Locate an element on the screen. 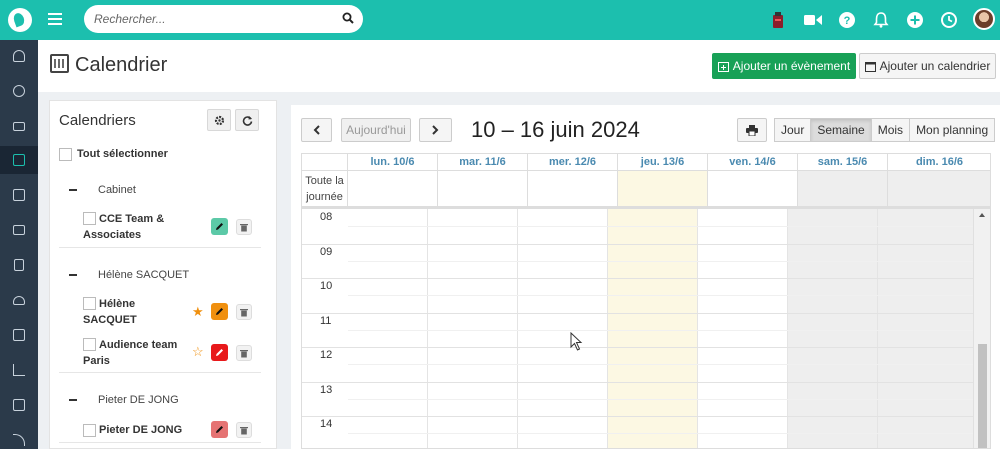 The width and height of the screenshot is (1000, 449). select-all-checkbox is located at coordinates (65, 154).